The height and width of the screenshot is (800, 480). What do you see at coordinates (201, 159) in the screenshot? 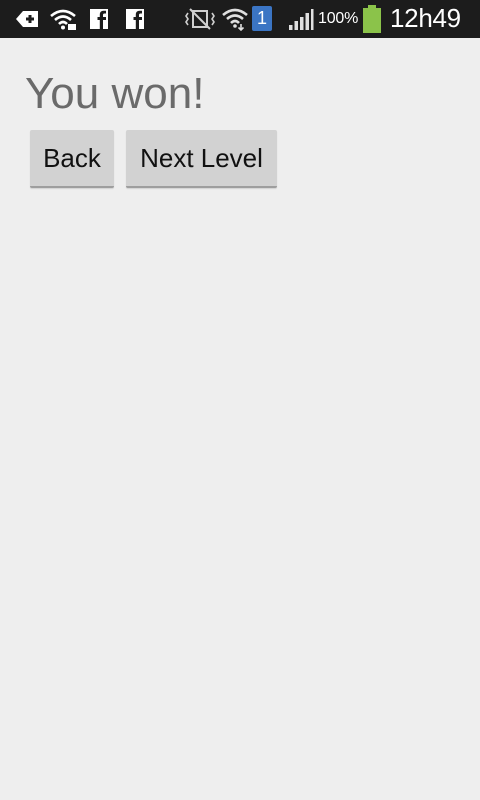
I see `next-level-button: Next Level` at bounding box center [201, 159].